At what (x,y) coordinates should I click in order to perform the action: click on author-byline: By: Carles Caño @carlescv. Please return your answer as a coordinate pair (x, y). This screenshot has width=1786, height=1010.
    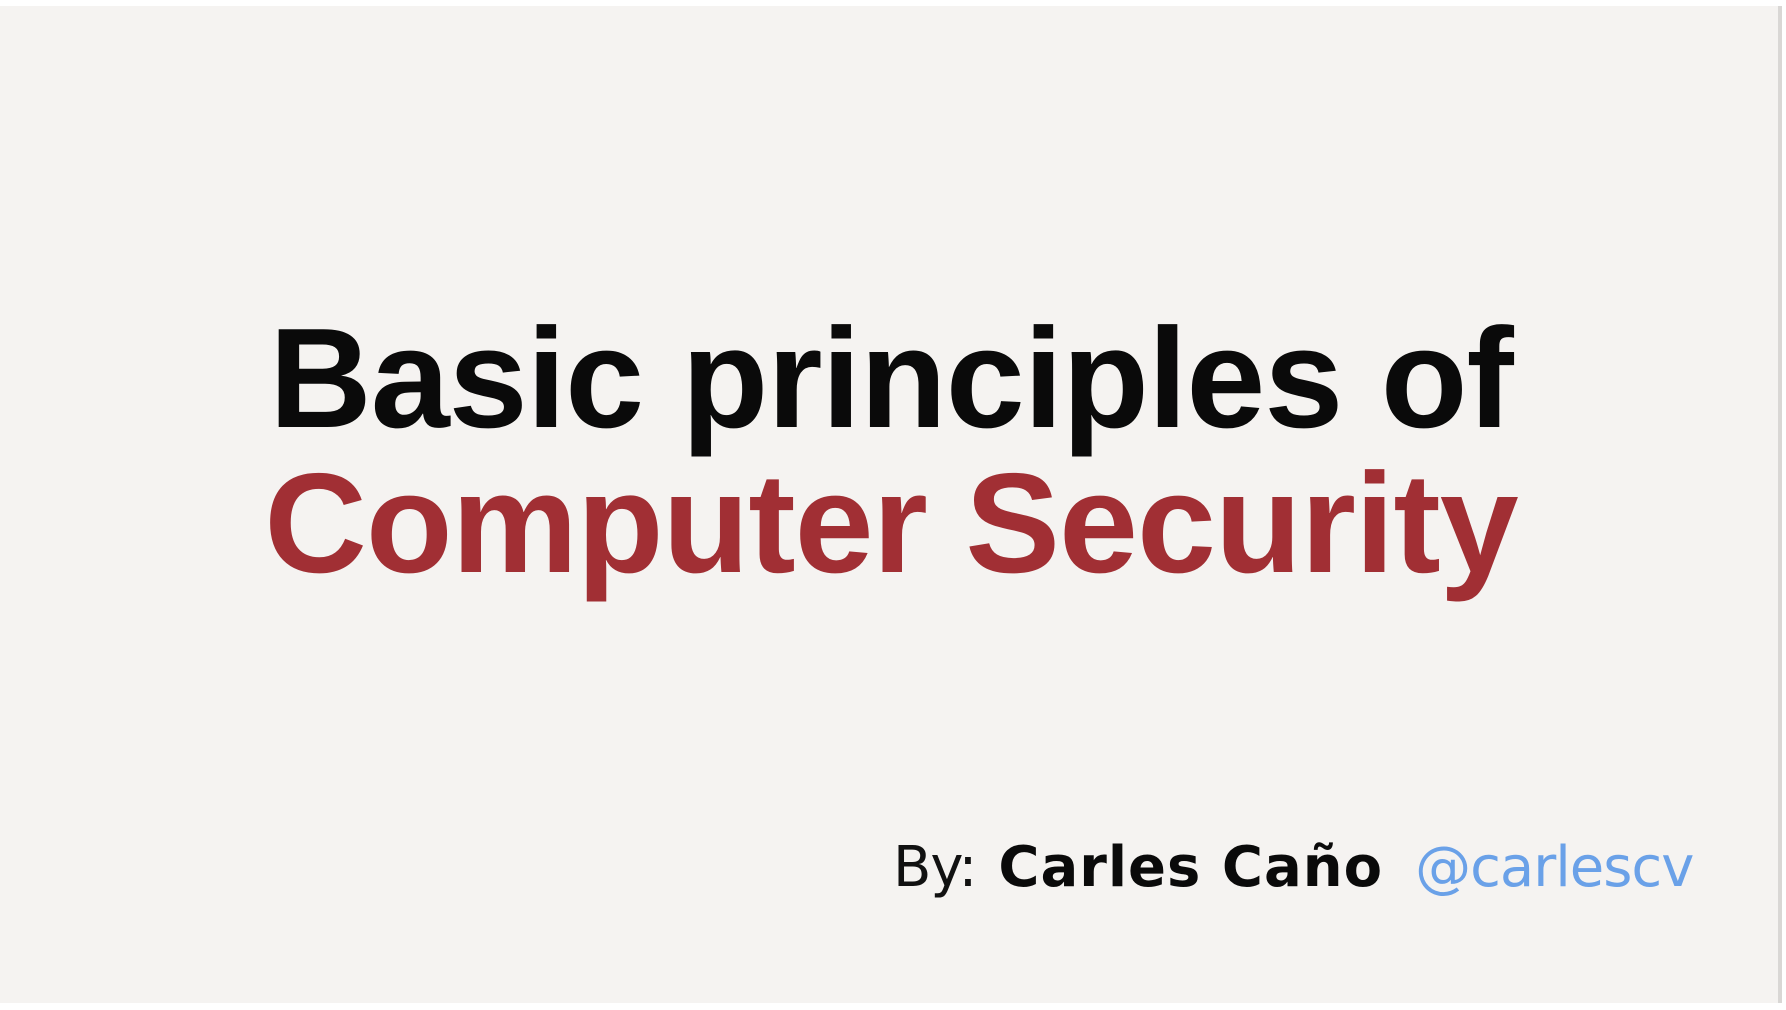
    Looking at the image, I should click on (1293, 868).